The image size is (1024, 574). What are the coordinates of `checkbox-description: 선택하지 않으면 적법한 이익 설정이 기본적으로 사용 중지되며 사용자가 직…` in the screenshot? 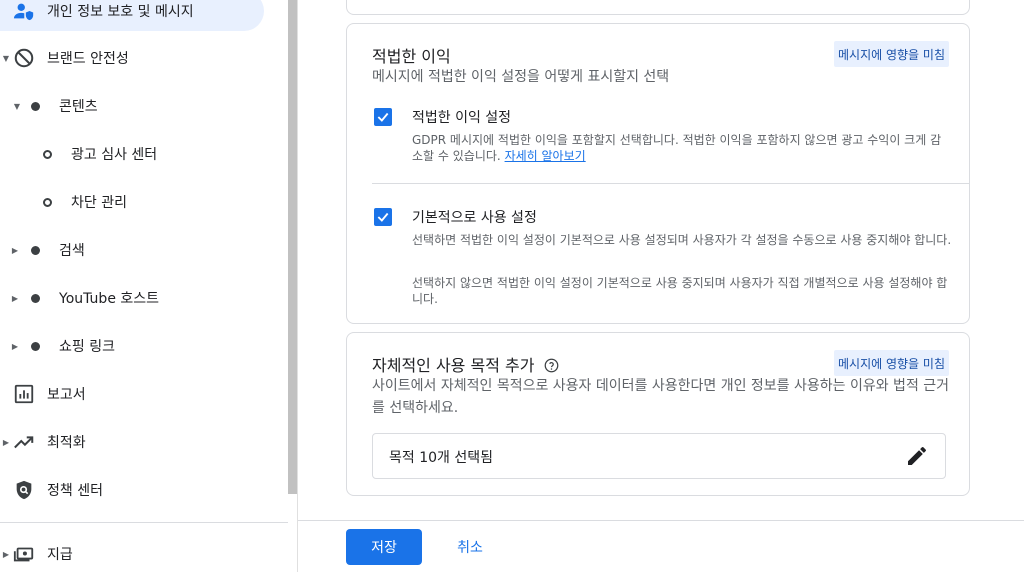 It's located at (680, 291).